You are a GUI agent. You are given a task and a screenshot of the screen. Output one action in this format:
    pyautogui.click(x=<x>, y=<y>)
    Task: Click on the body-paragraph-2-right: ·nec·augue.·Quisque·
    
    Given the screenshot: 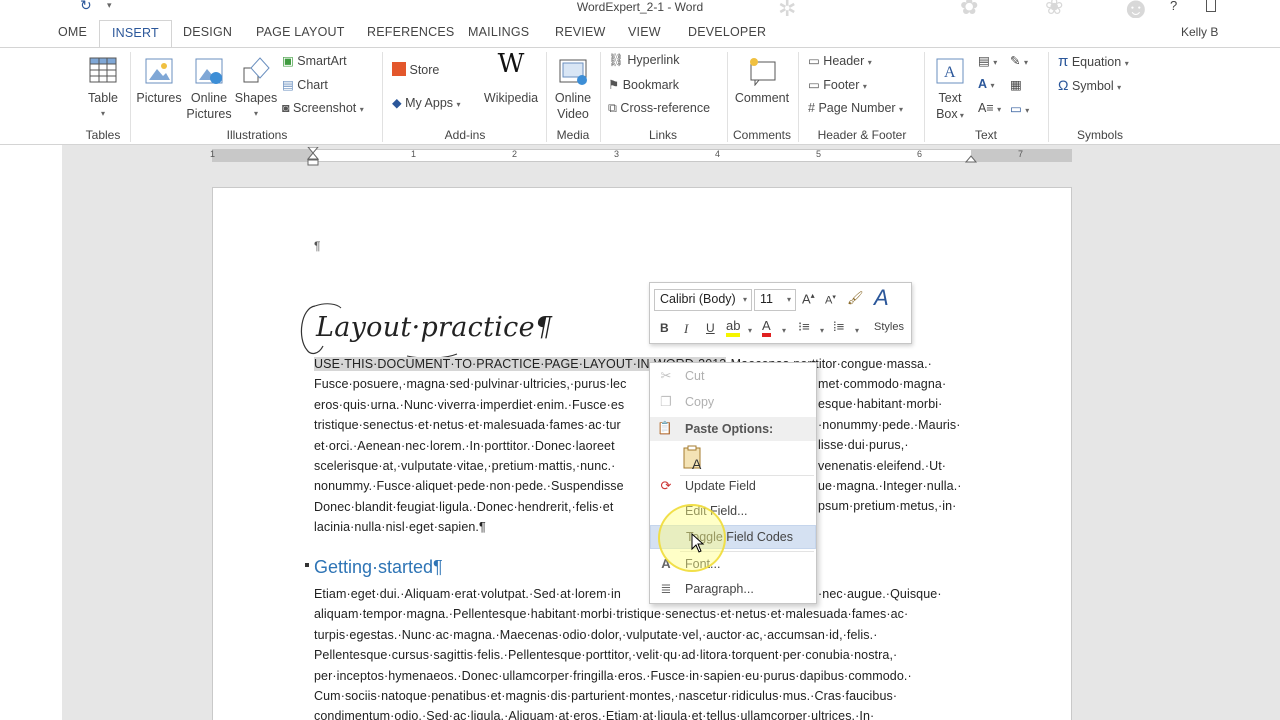 What is the action you would take?
    pyautogui.click(x=880, y=594)
    